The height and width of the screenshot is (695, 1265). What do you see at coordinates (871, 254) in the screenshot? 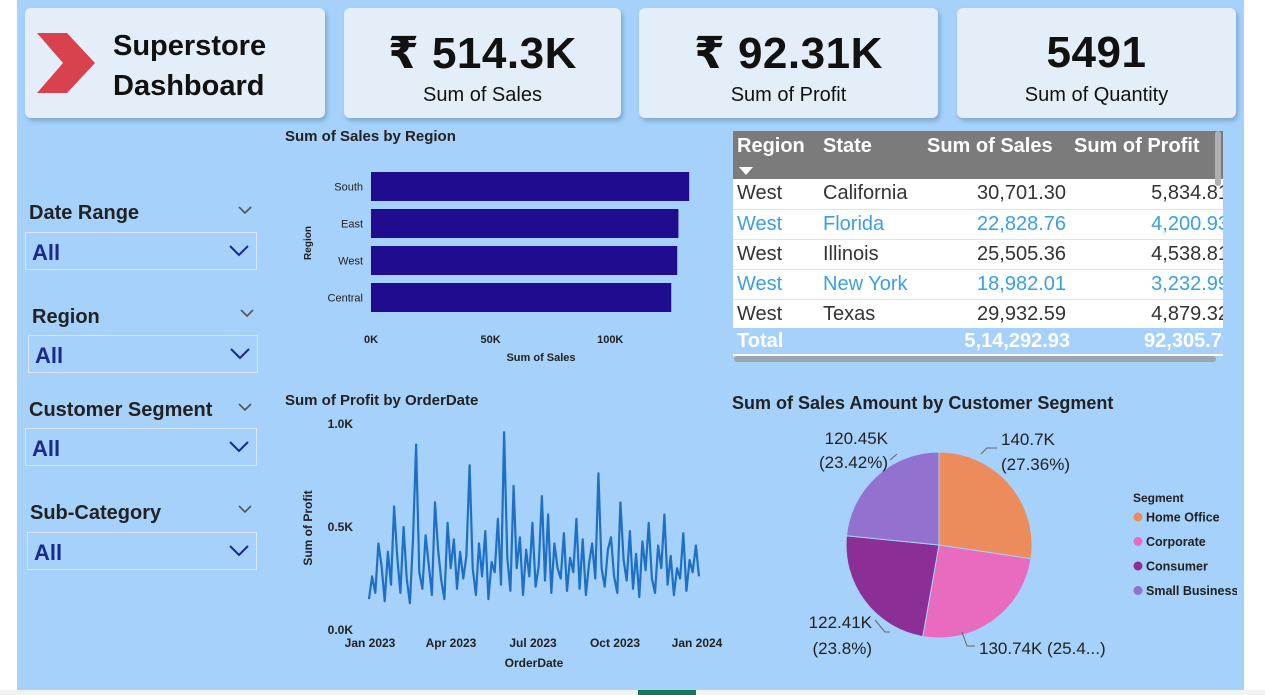
I see `cell-state: Illinois` at bounding box center [871, 254].